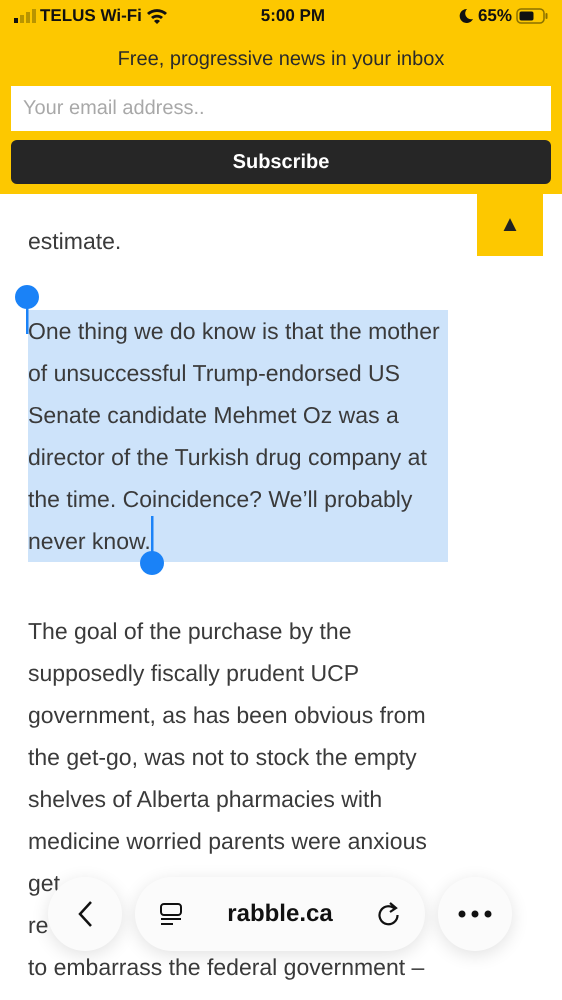 Image resolution: width=562 pixels, height=1000 pixels. What do you see at coordinates (75, 241) in the screenshot?
I see `article-text-line: estimate.` at bounding box center [75, 241].